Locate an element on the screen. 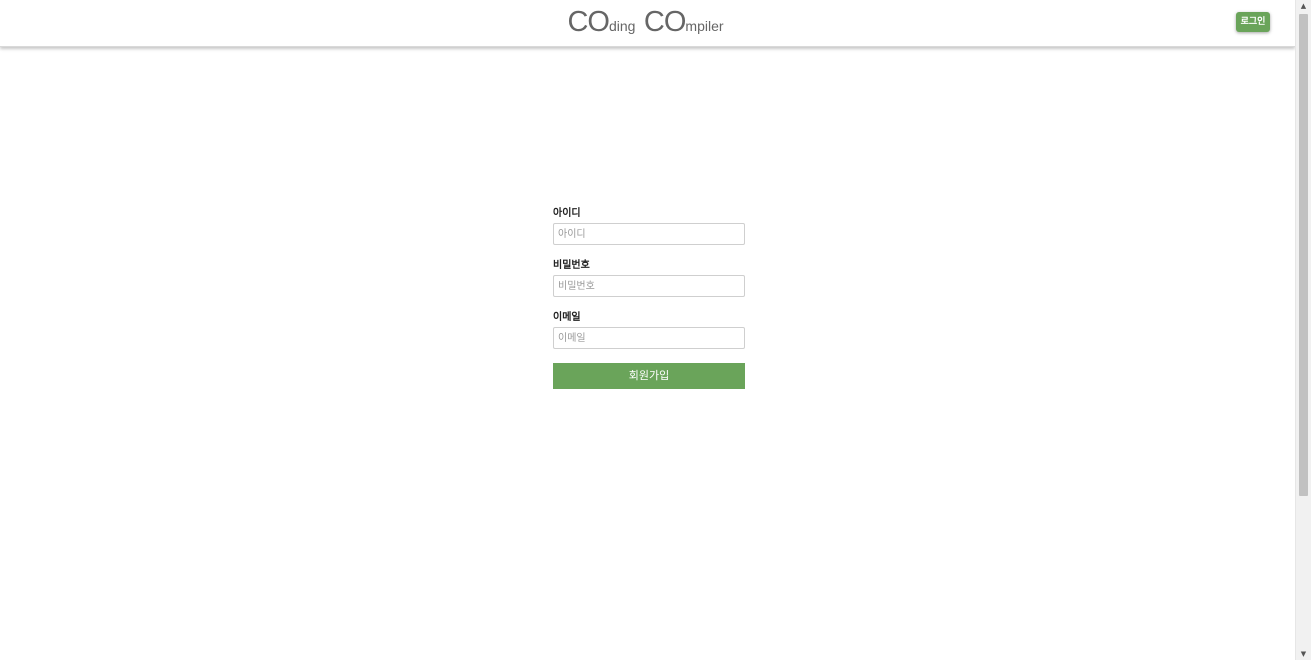 The width and height of the screenshot is (1311, 660). vertical-scrollbar: ▲ ▼ is located at coordinates (1303, 330).